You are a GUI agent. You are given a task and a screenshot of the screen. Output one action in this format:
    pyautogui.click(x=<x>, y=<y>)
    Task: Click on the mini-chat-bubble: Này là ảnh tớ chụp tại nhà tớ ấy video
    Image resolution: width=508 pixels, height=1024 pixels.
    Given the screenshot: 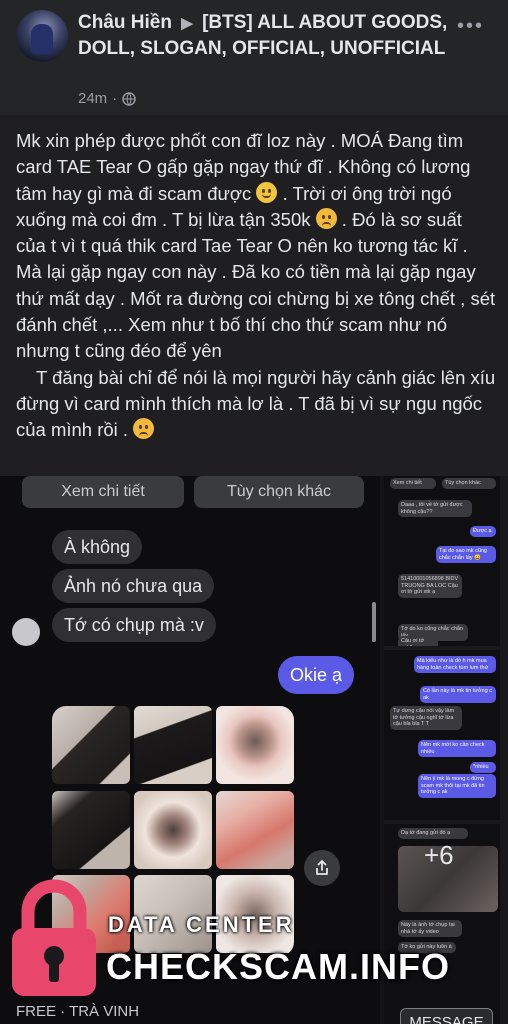 What is the action you would take?
    pyautogui.click(x=430, y=928)
    